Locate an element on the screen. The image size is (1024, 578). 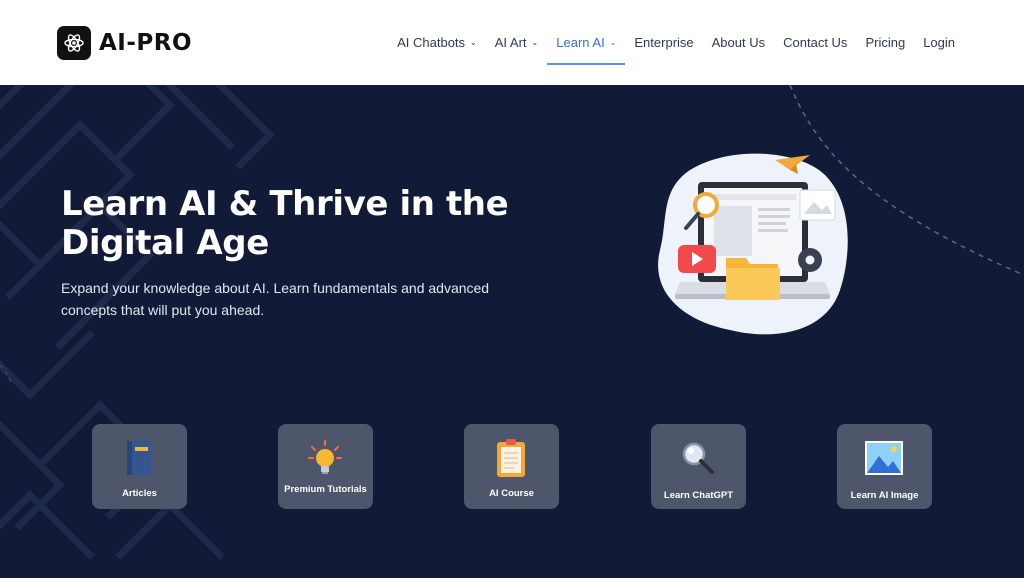
image-icon is located at coordinates (884, 458).